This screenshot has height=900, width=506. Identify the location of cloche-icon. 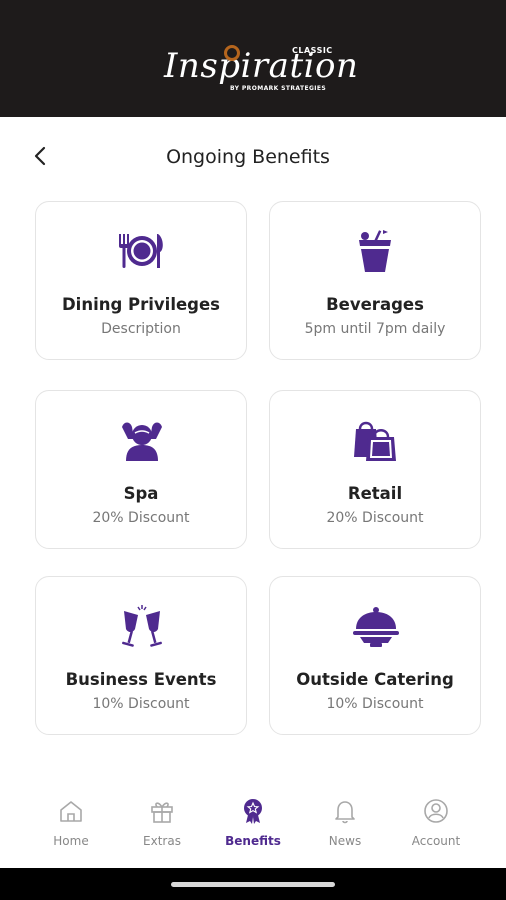
(376, 627).